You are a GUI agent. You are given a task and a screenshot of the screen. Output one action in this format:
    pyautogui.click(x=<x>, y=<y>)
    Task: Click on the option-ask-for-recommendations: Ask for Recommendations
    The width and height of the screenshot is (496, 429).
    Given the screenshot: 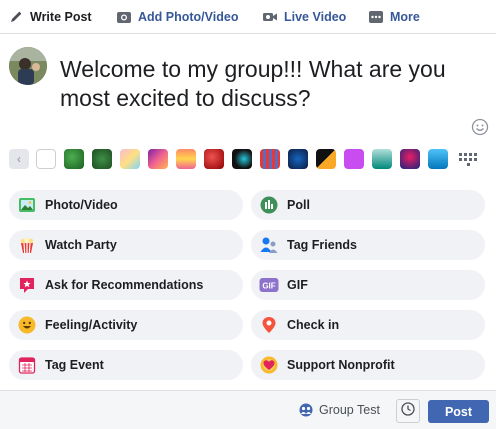 What is the action you would take?
    pyautogui.click(x=126, y=285)
    